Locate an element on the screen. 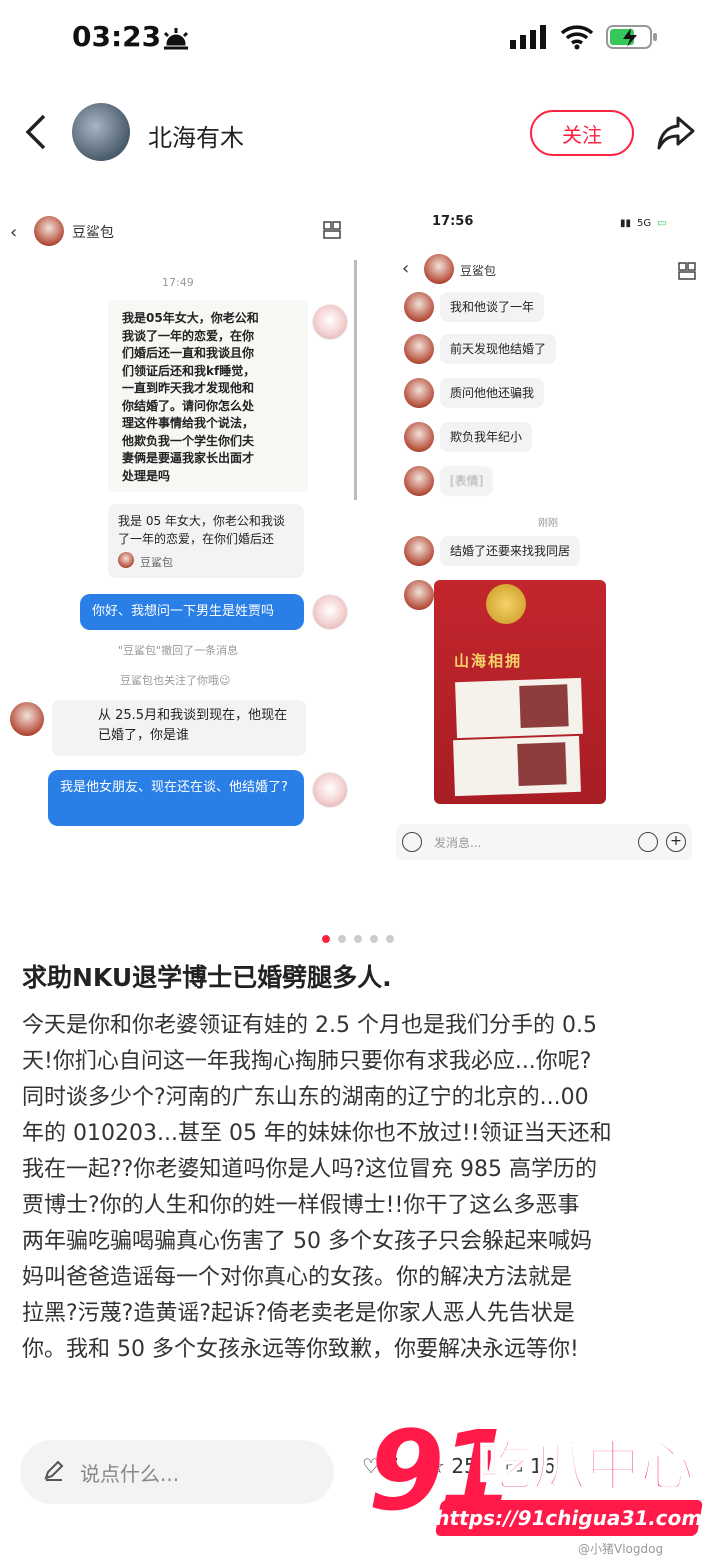 The height and width of the screenshot is (1558, 720). battery-icon is located at coordinates (631, 37).